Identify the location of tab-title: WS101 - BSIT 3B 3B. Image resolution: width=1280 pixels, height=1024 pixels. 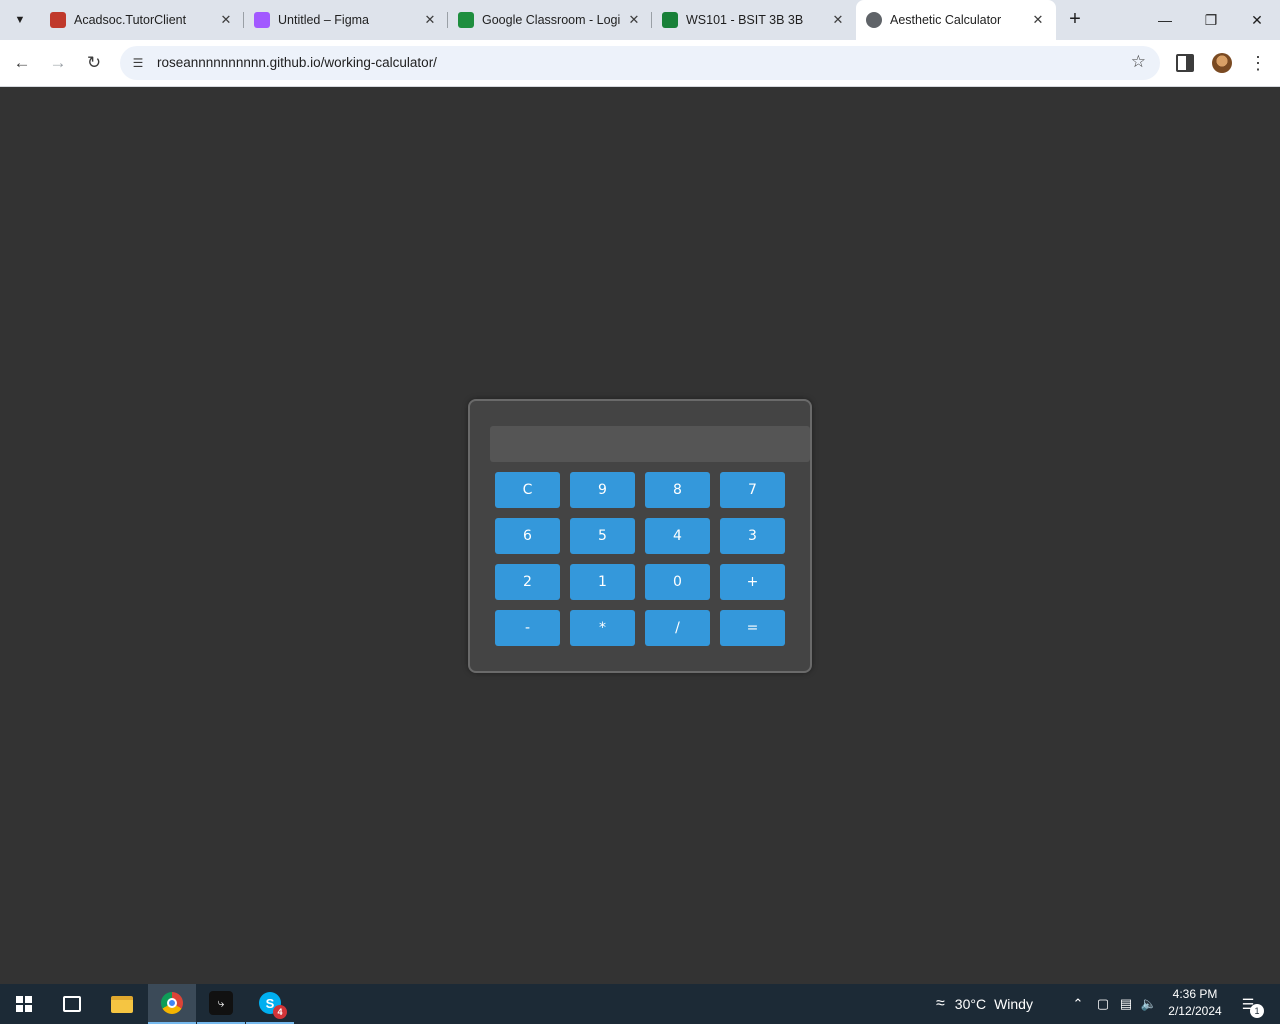
(745, 20).